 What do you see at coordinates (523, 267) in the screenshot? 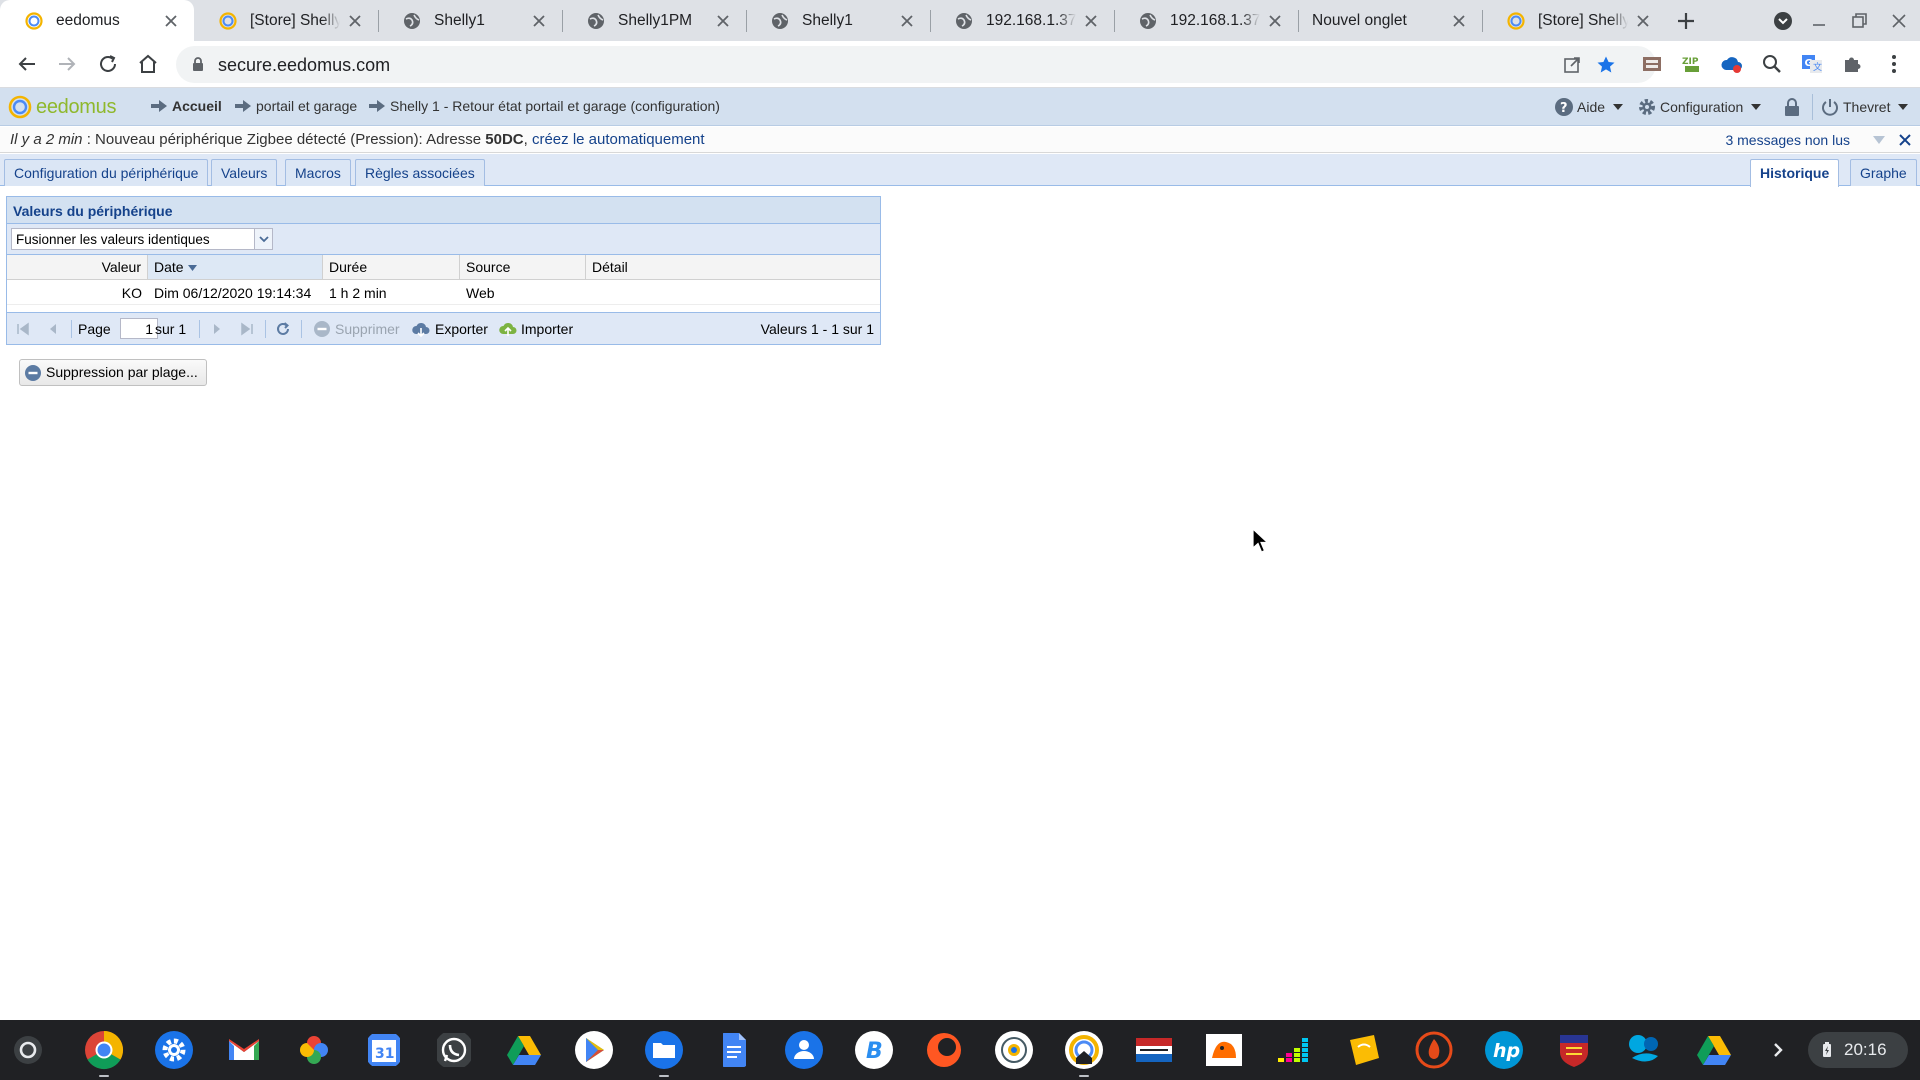
I see `column-header-source: Source` at bounding box center [523, 267].